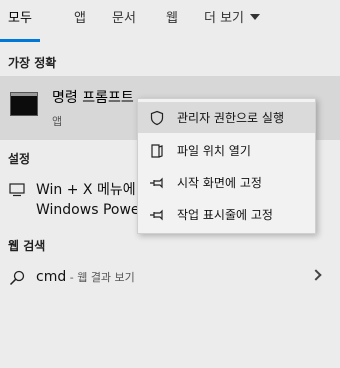 This screenshot has width=340, height=368. I want to click on app-name: 명령 프롬프트, so click(93, 98).